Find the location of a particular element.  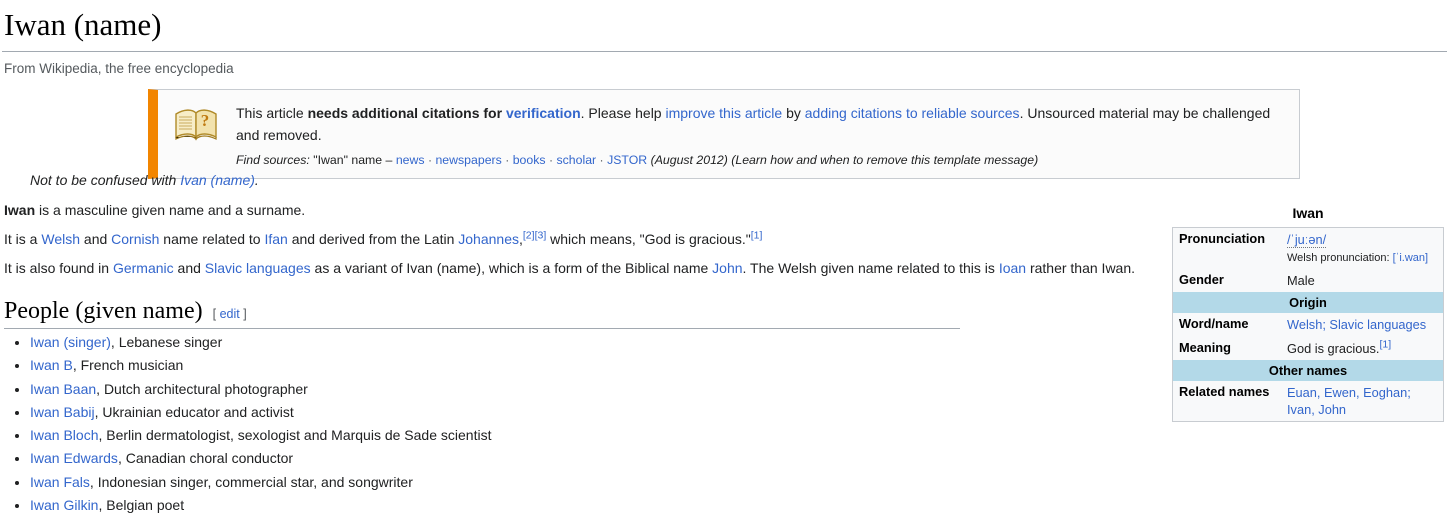

lead-text-1: is a masculine given name and a surname. is located at coordinates (170, 210).